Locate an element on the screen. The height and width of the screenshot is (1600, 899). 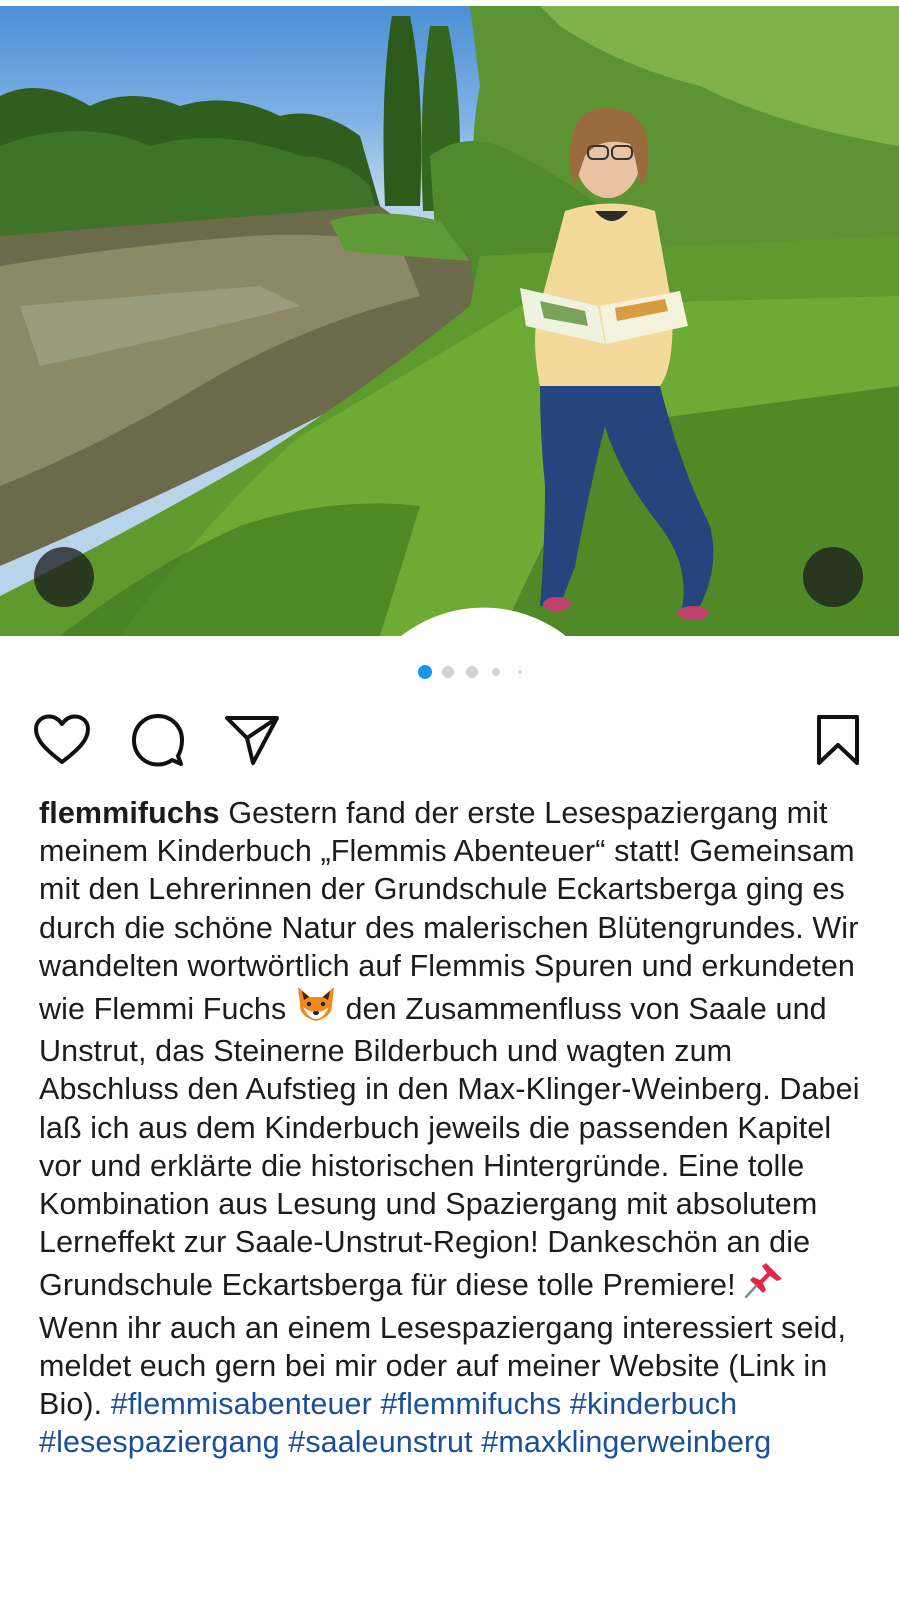
hashtag-link: #flemmisabenteuer is located at coordinates (241, 1404).